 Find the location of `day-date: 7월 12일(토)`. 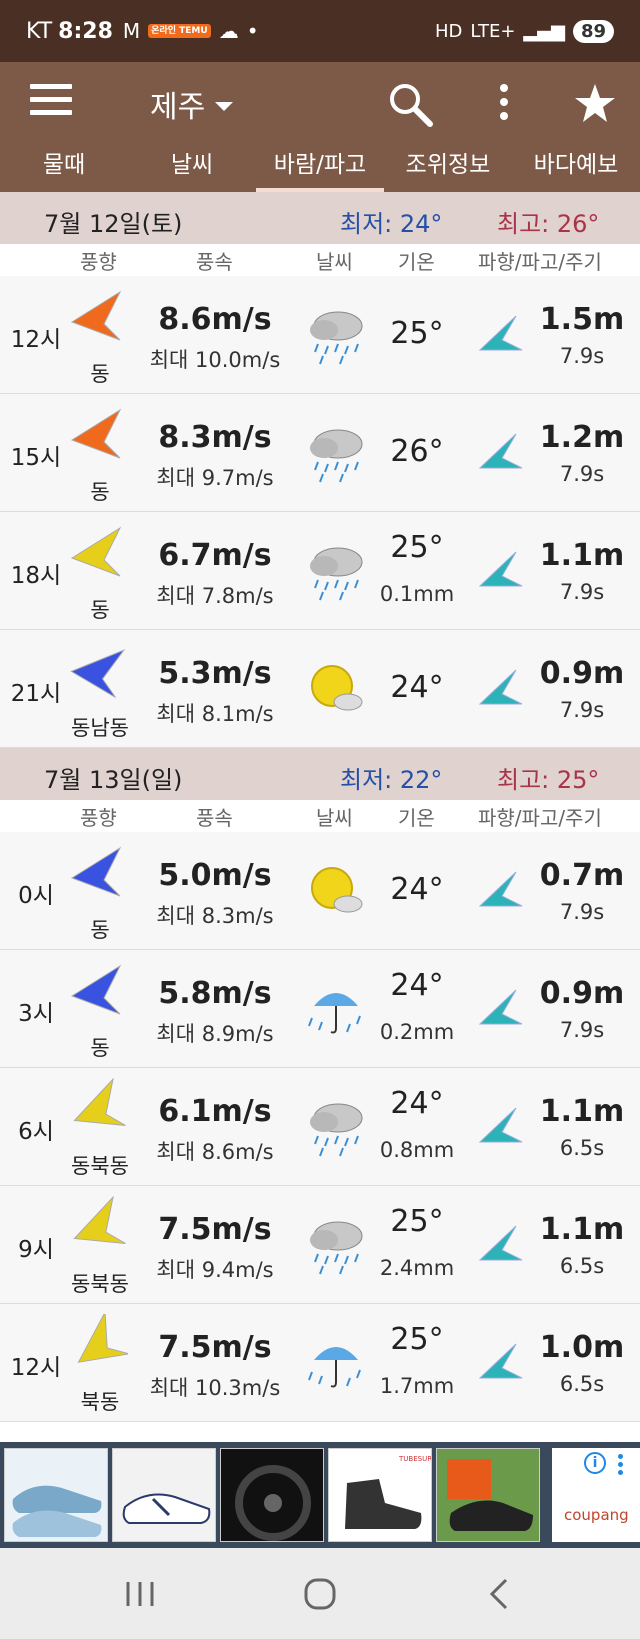

day-date: 7월 12일(토) is located at coordinates (113, 224).